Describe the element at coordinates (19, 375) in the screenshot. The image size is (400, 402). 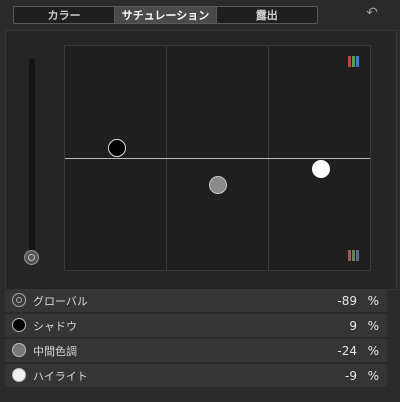
I see `highlight-puck-icon` at that location.